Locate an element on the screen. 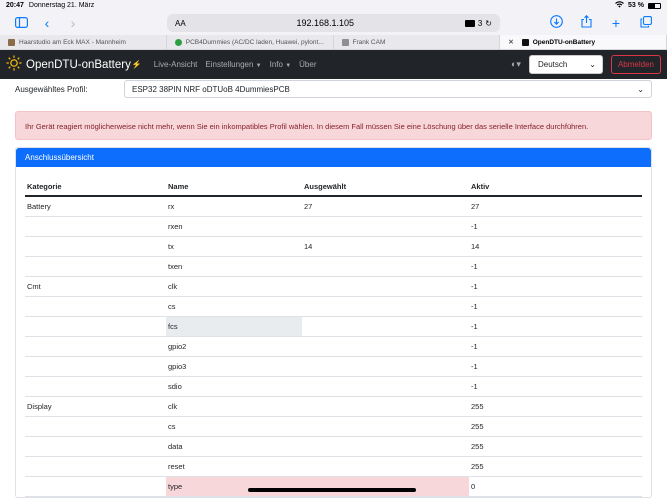 The image size is (667, 500). browser-tab: Haarstudio am Eck MAX - Mannheim is located at coordinates (83, 42).